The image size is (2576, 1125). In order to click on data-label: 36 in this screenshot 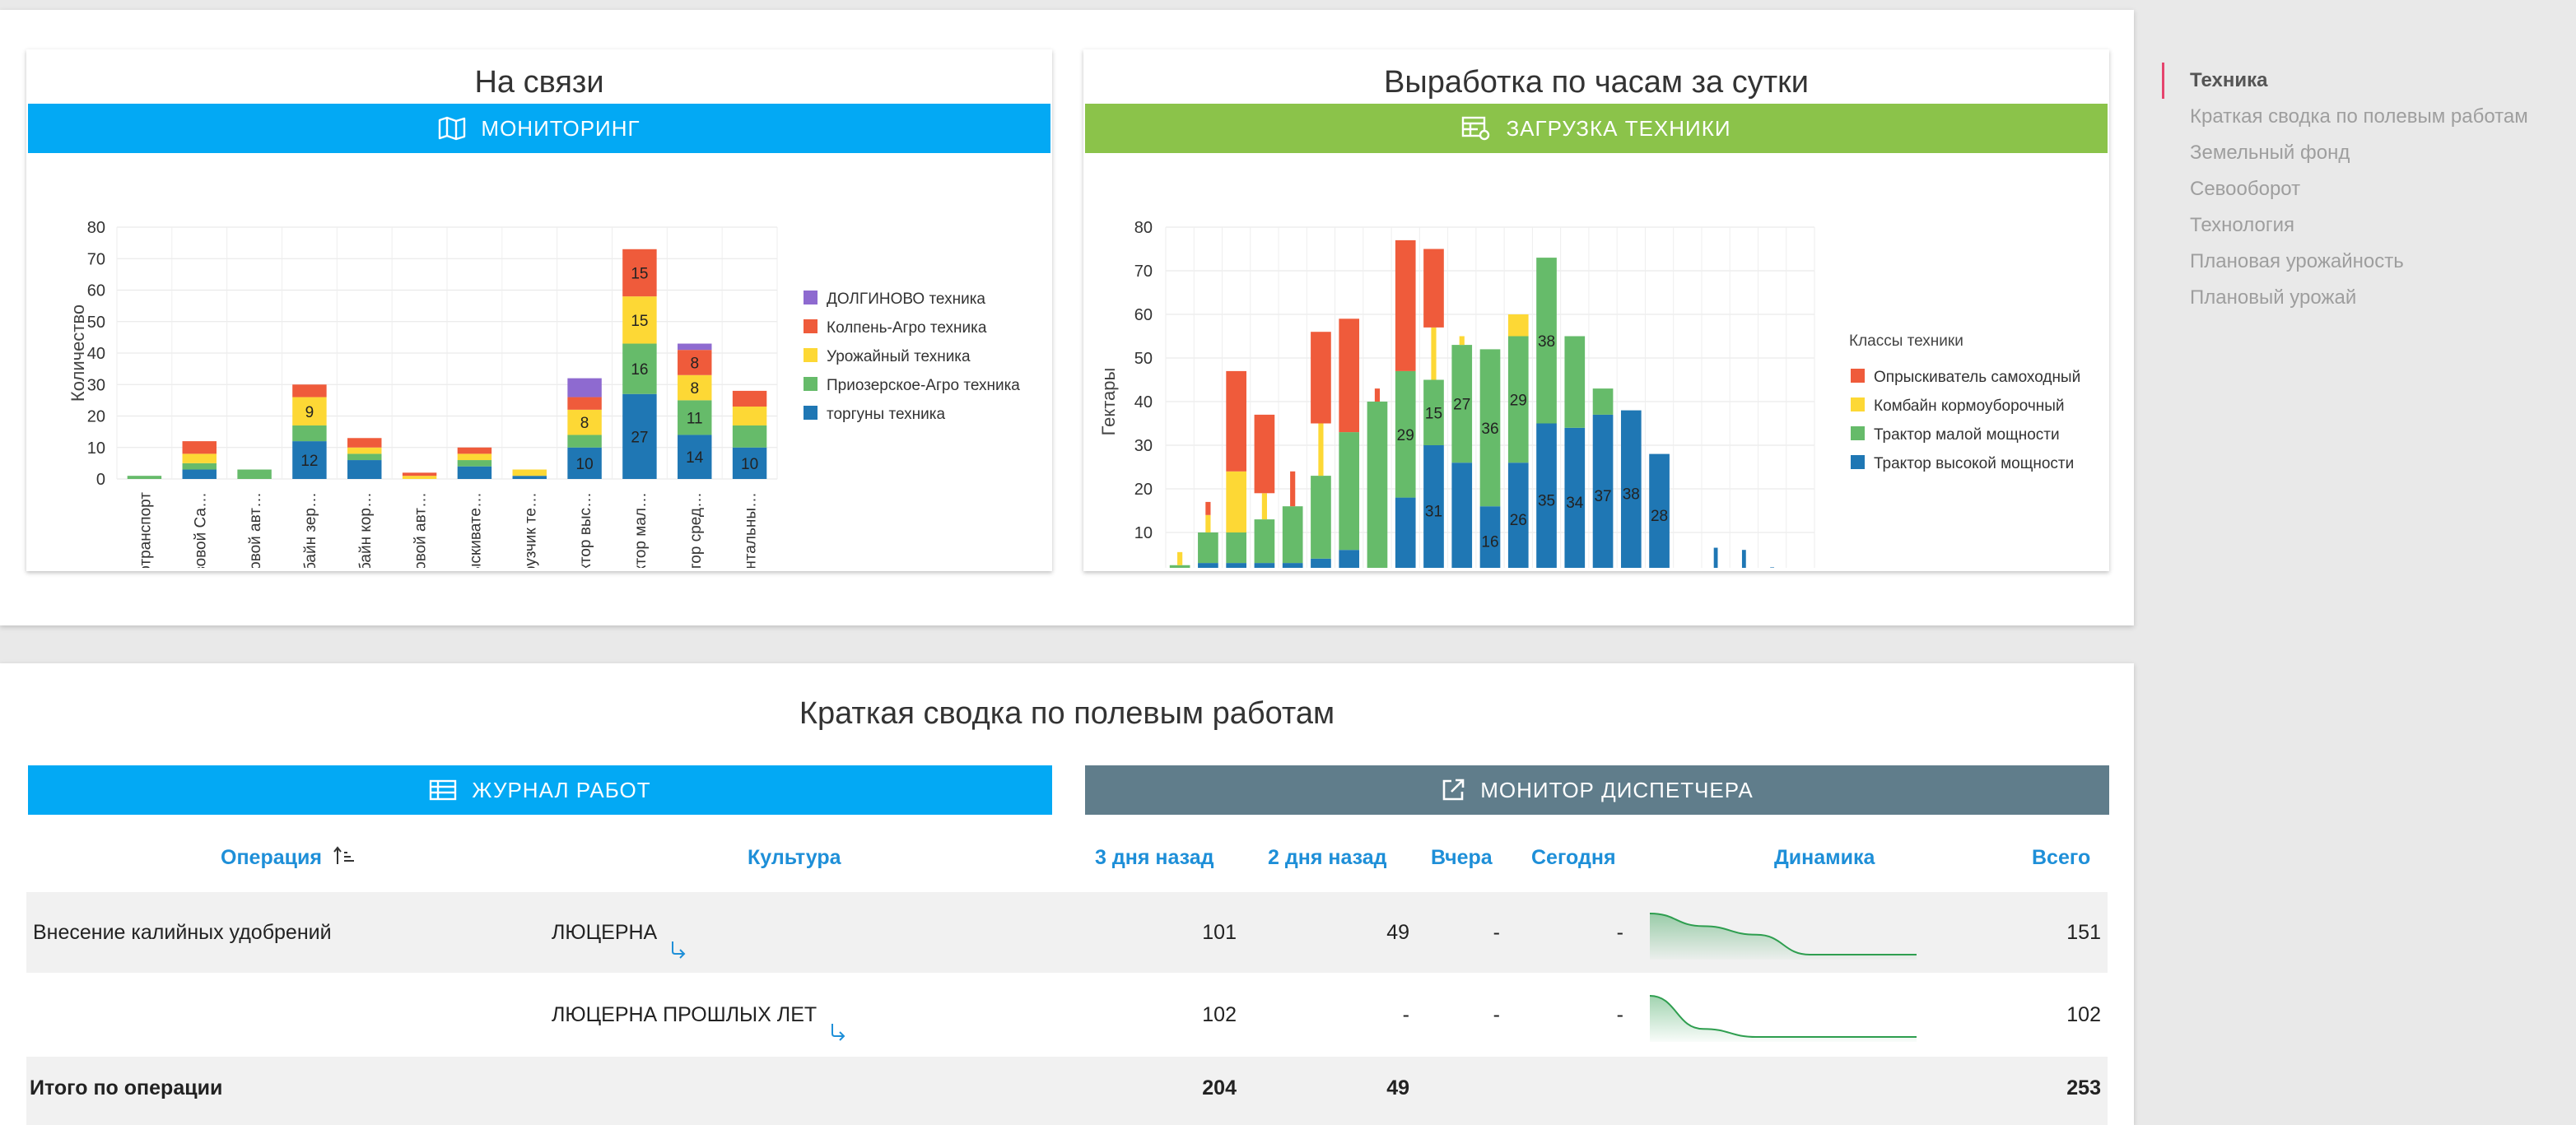, I will do `click(1489, 429)`.